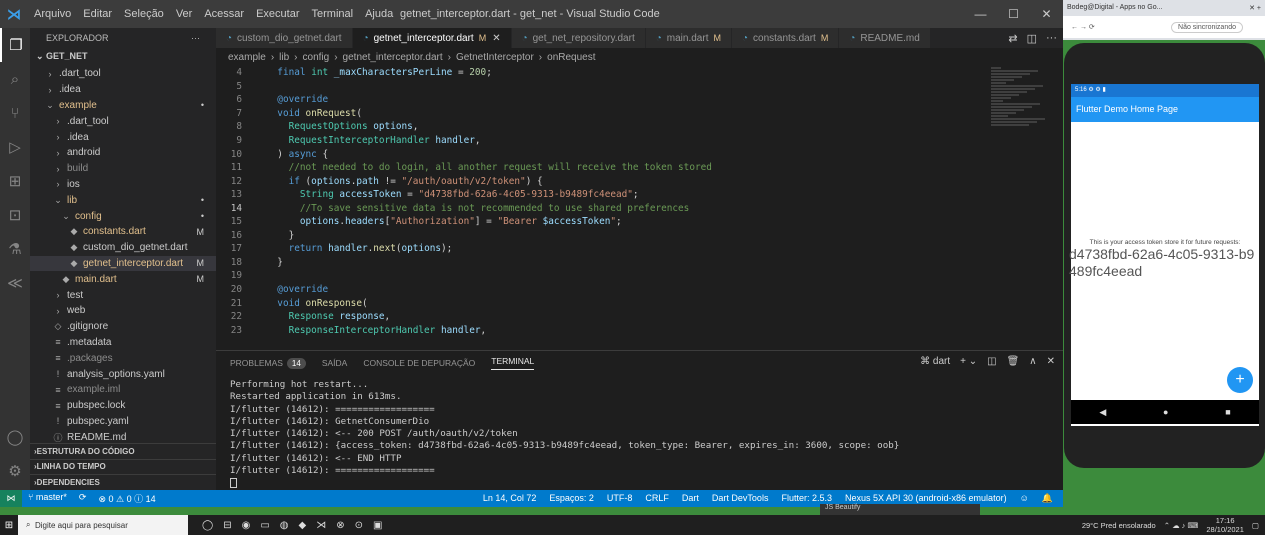 This screenshot has height=535, width=1265. I want to click on bell-icon: 🔔, so click(1047, 498).